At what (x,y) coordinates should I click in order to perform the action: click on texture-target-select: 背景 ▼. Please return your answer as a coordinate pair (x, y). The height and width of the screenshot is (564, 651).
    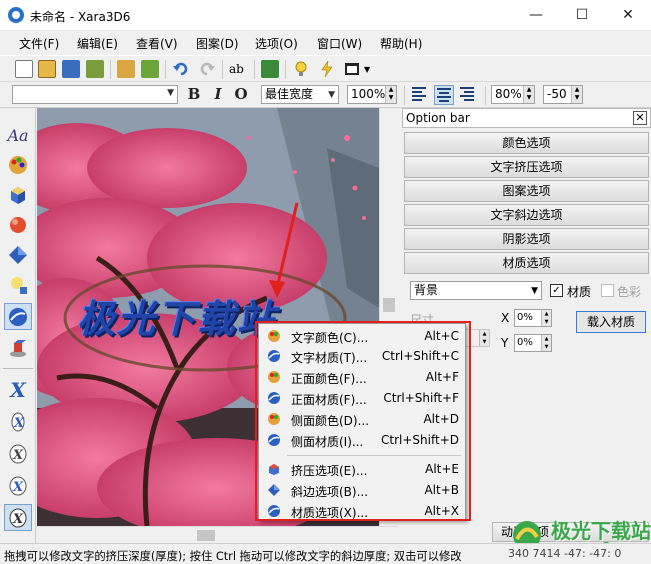
    Looking at the image, I should click on (476, 290).